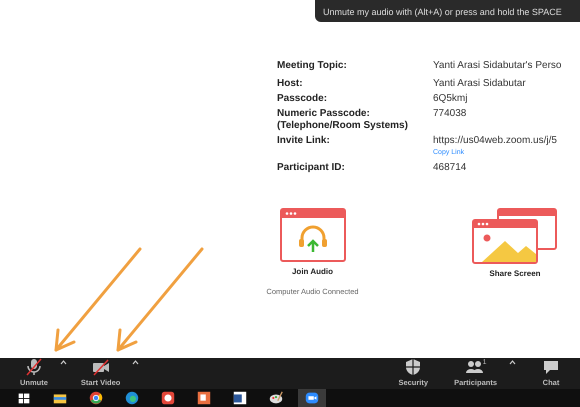 This screenshot has height=407, width=580. Describe the element at coordinates (515, 274) in the screenshot. I see `action-label: Share Screen` at that location.